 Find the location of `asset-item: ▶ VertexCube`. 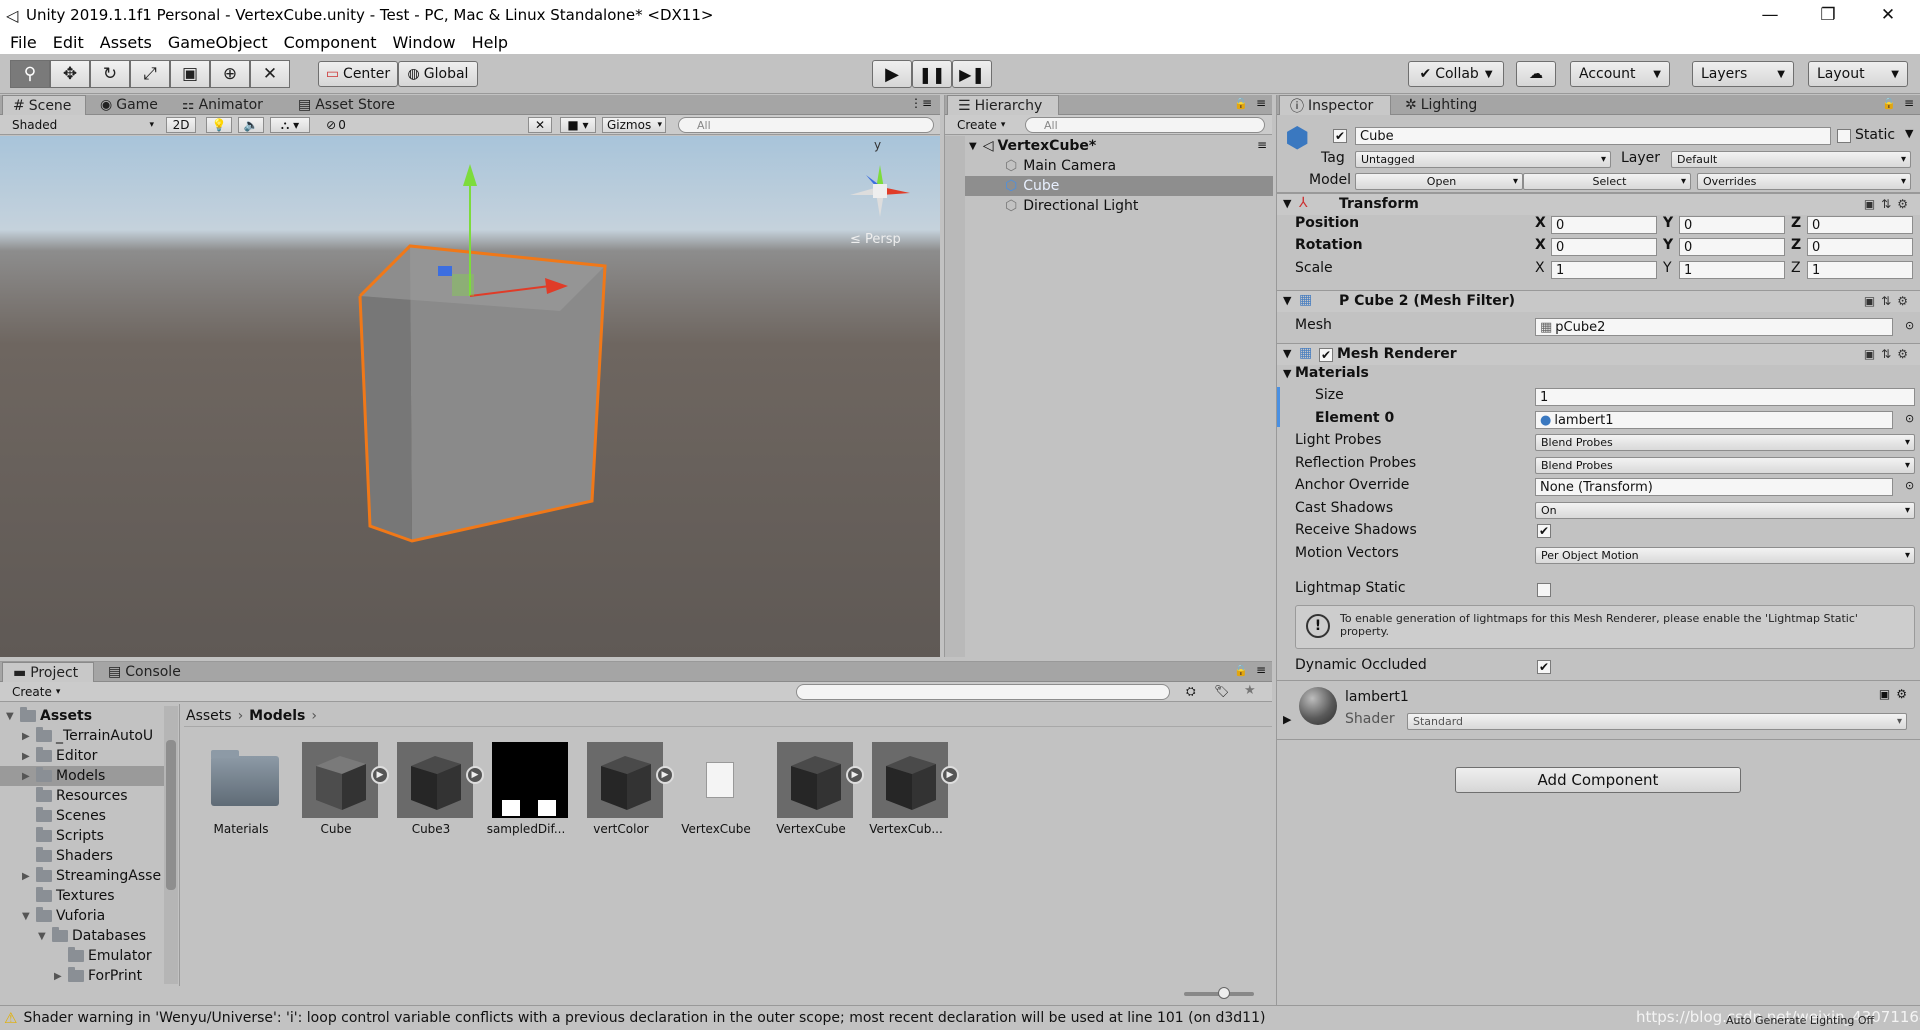

asset-item: ▶ VertexCube is located at coordinates (815, 787).